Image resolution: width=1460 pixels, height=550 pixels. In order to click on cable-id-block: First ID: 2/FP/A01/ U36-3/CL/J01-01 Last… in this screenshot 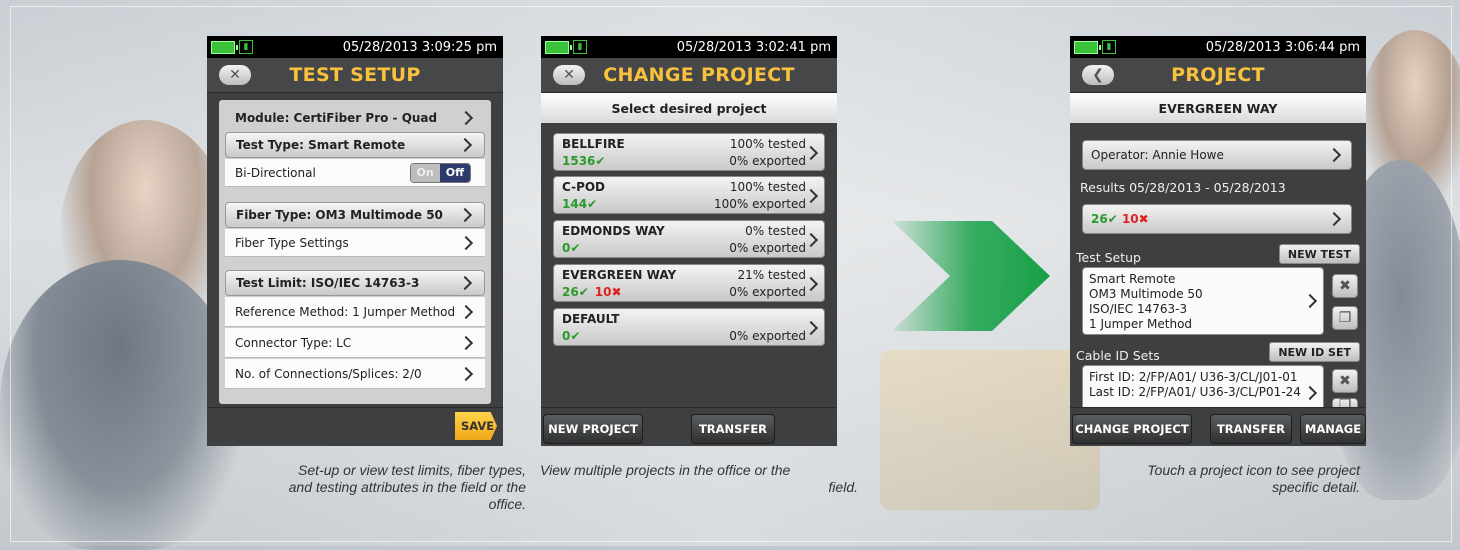, I will do `click(1203, 389)`.